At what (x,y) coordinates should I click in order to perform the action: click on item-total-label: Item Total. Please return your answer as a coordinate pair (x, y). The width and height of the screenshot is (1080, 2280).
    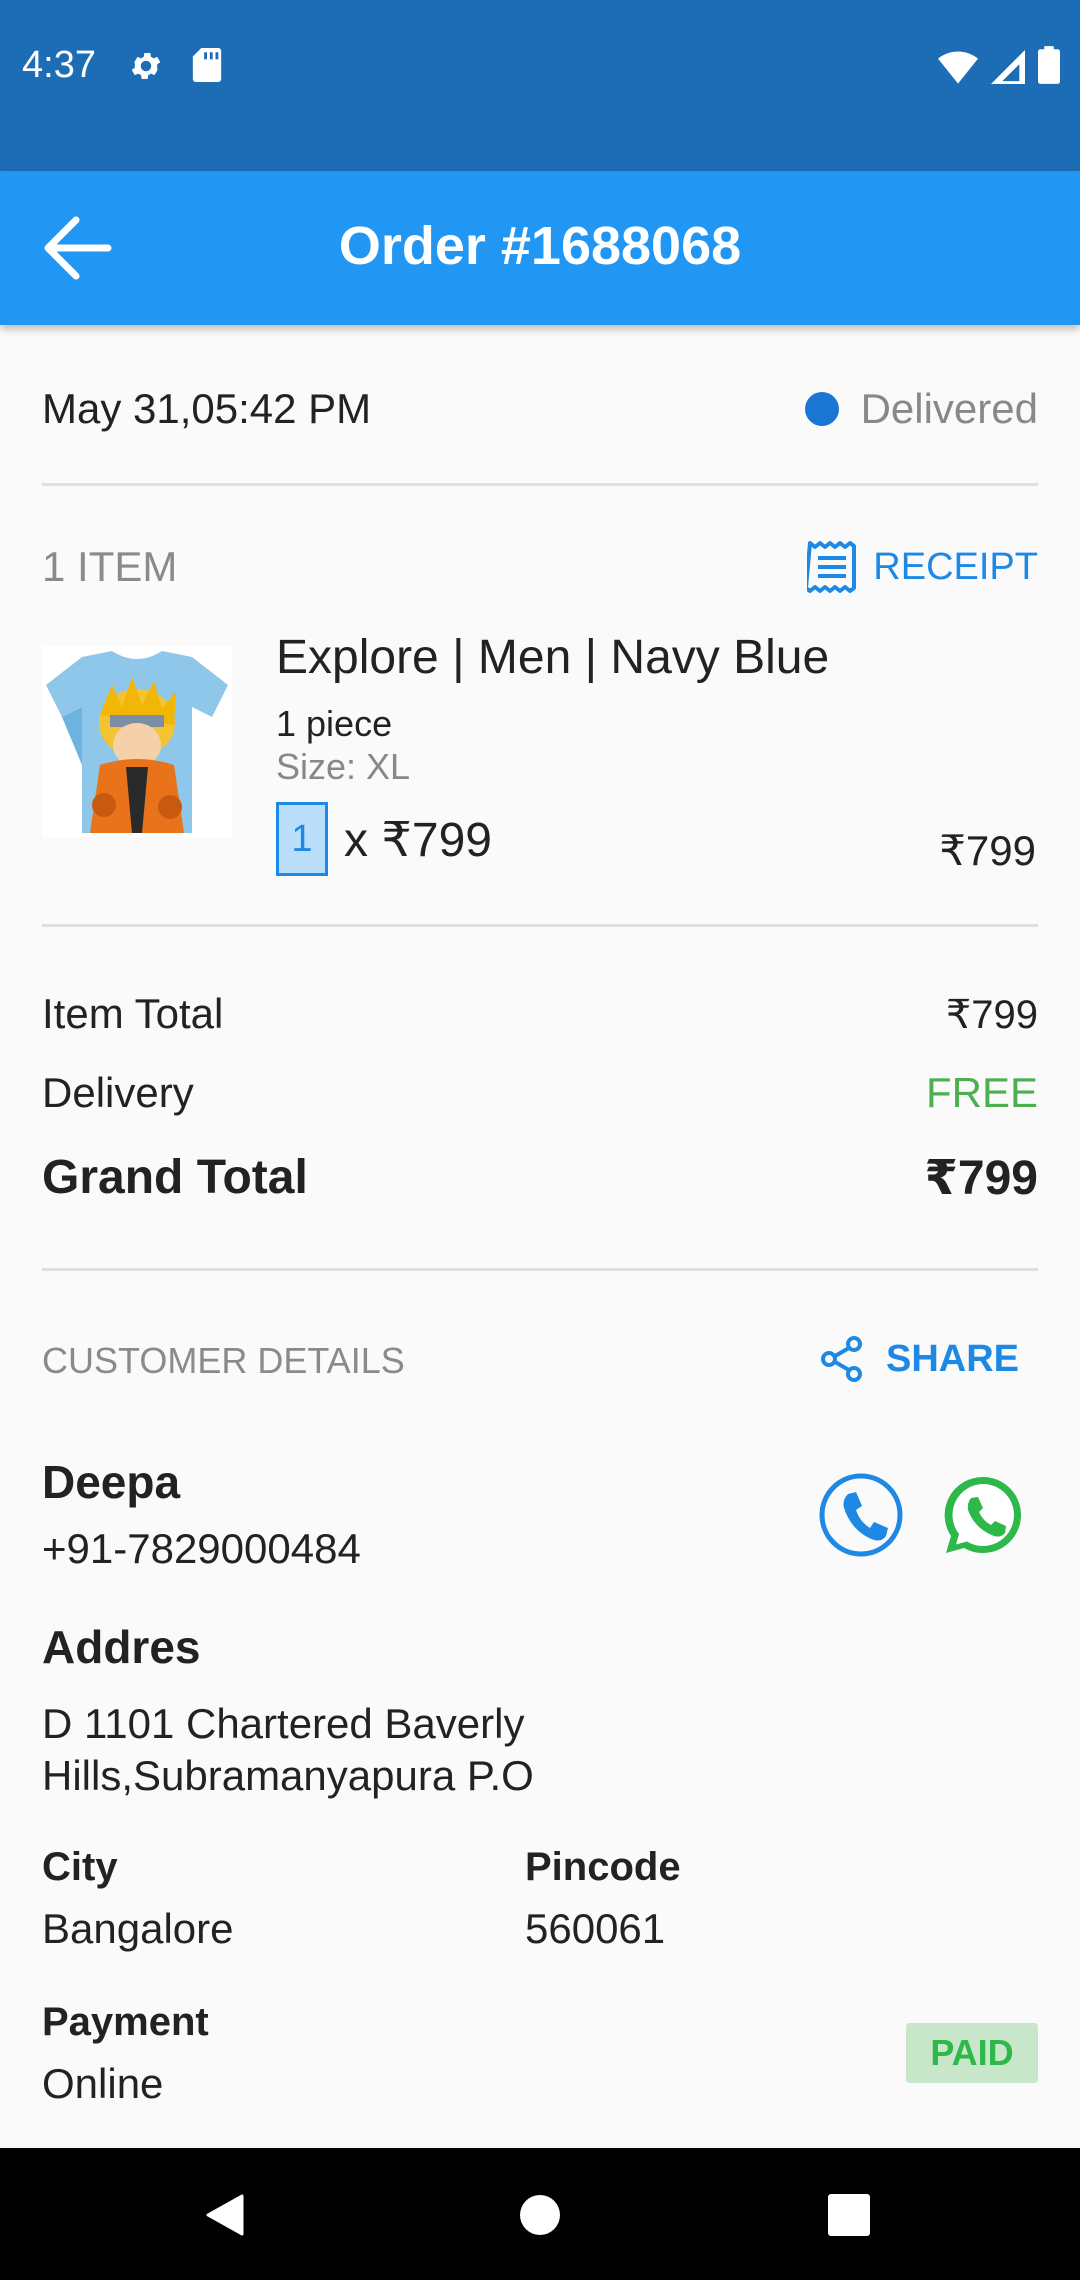
    Looking at the image, I should click on (133, 1013).